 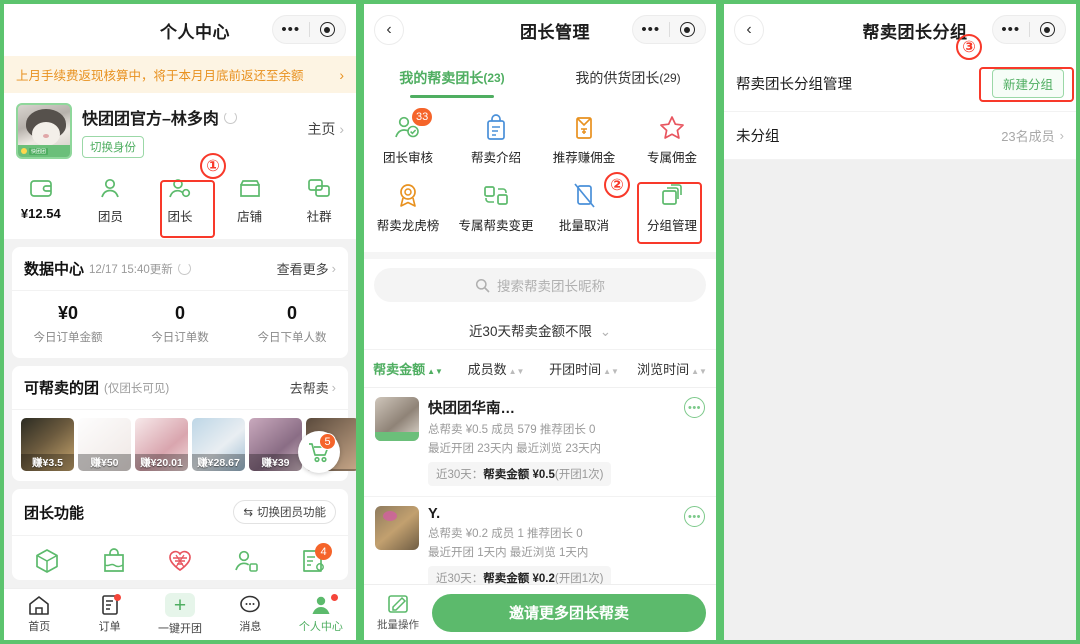 I want to click on fn-heart, so click(x=180, y=561).